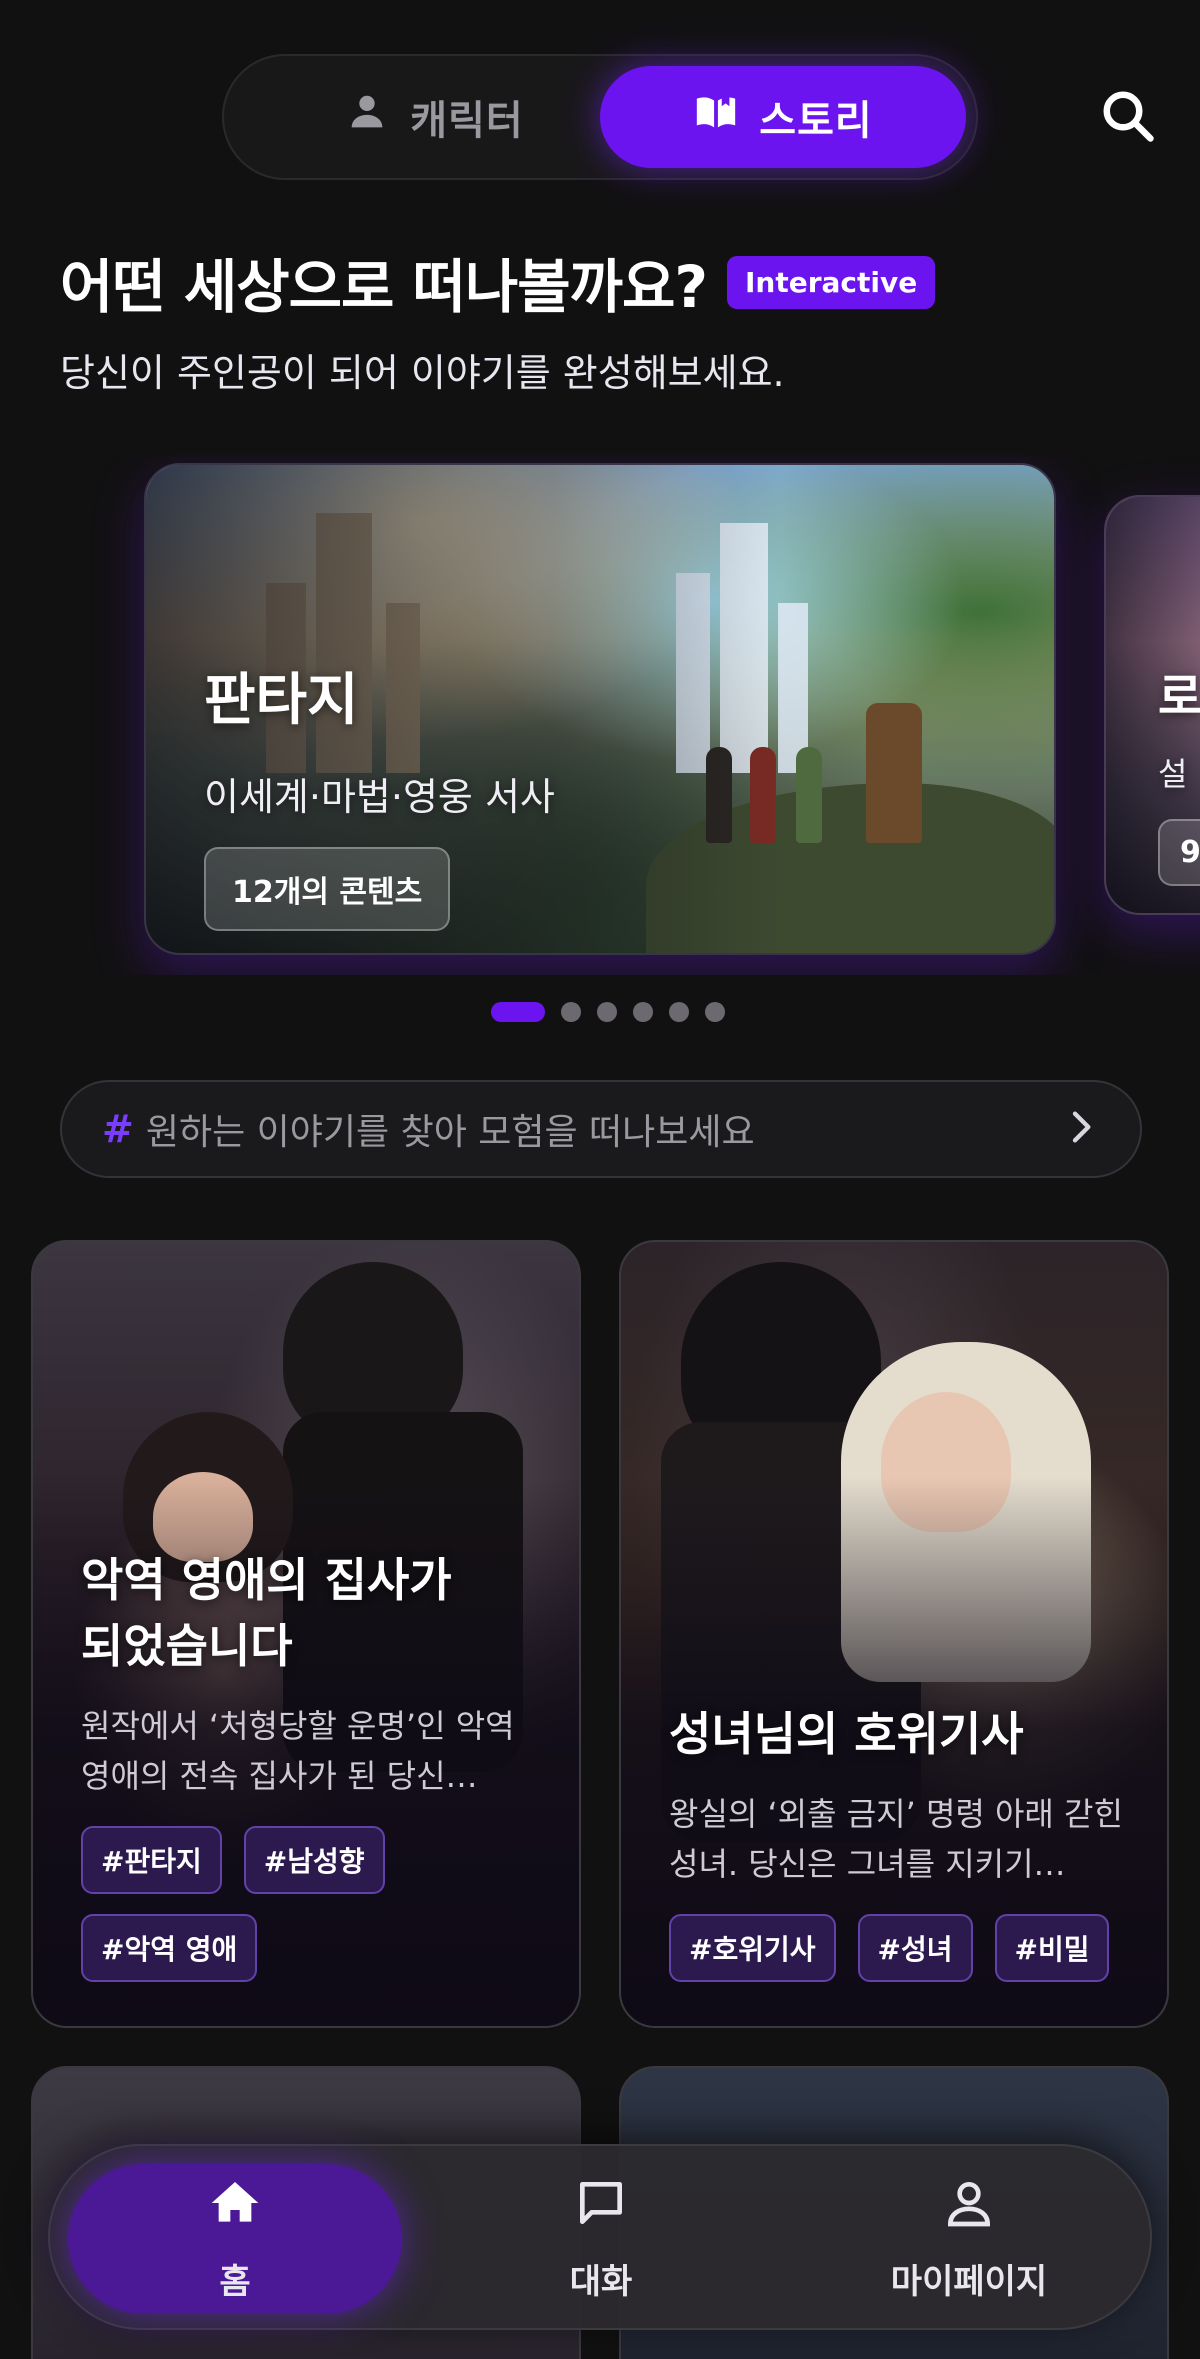  I want to click on genre-title: 로, so click(1179, 697).